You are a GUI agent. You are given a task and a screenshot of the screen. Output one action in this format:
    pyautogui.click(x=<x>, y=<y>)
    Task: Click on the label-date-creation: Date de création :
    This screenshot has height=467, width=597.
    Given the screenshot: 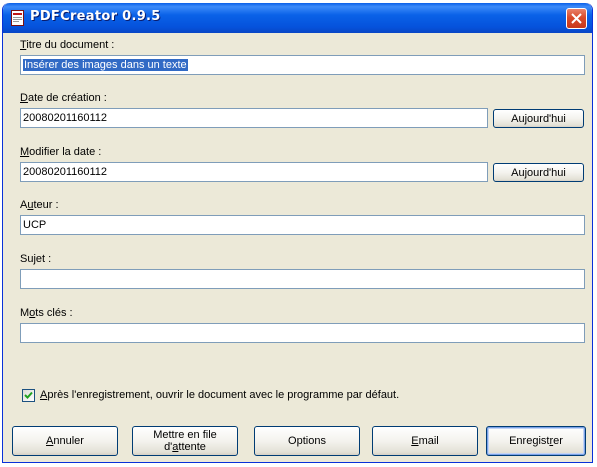 What is the action you would take?
    pyautogui.click(x=63, y=98)
    